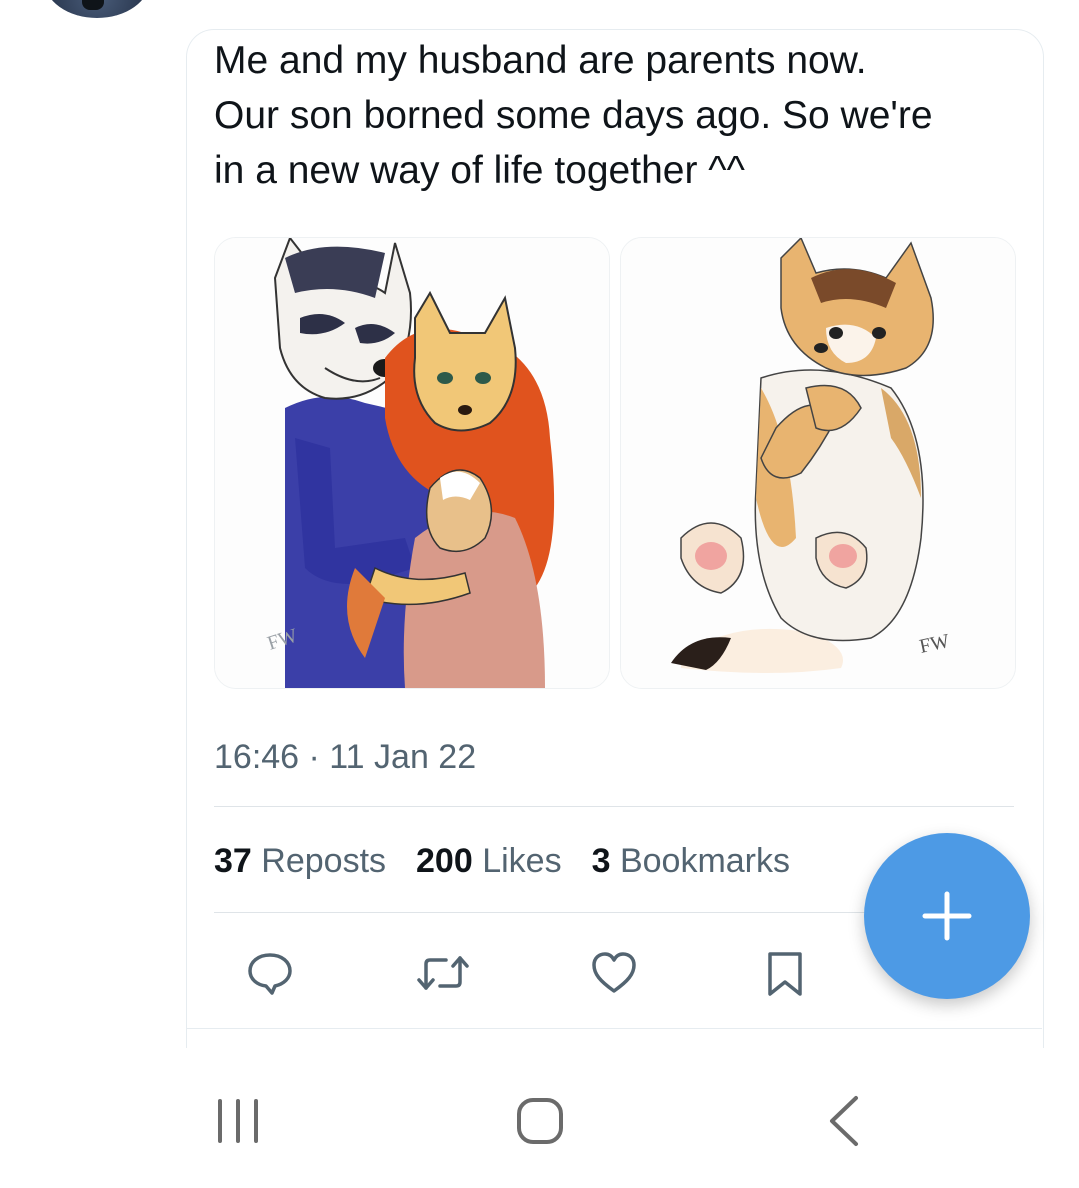  Describe the element at coordinates (233, 861) in the screenshot. I see `reposts-count: 37` at that location.